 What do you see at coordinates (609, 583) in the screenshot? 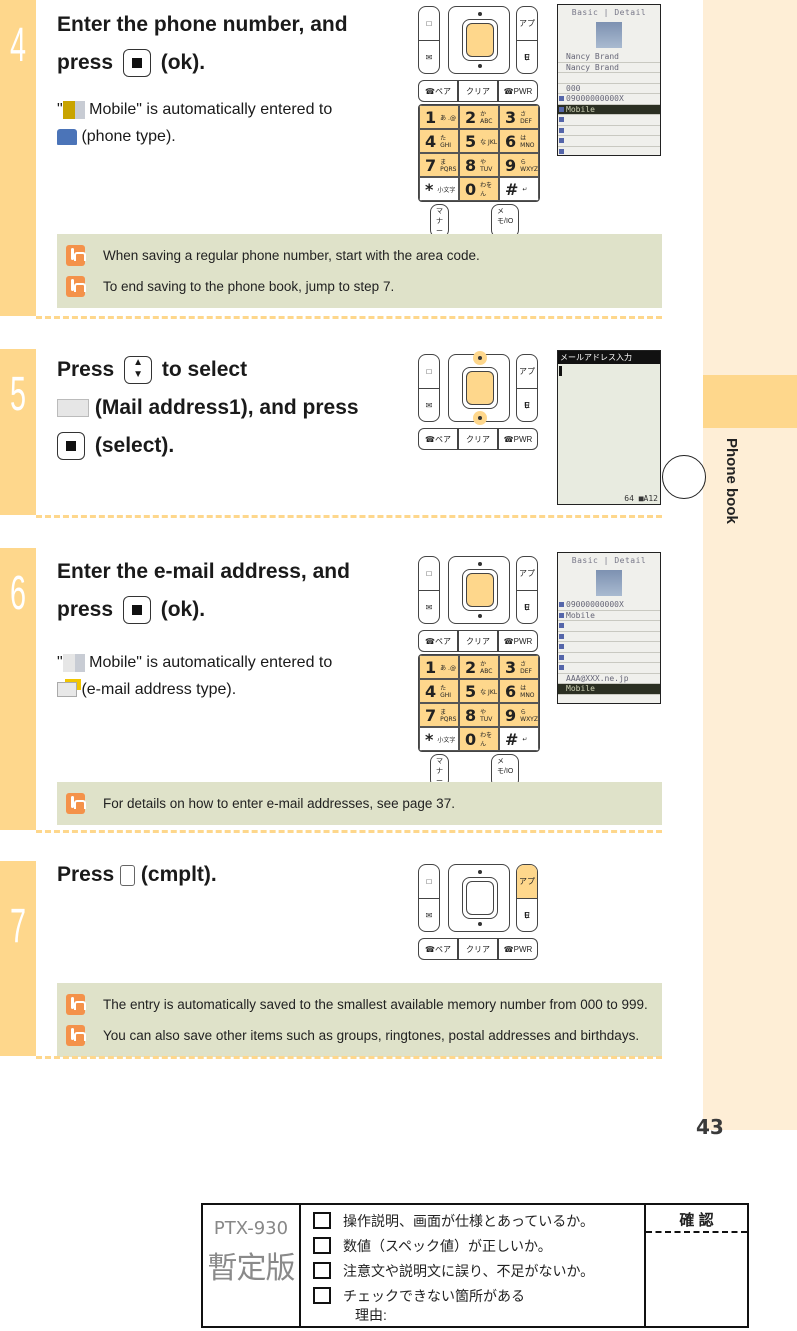
I see `contact-photo` at bounding box center [609, 583].